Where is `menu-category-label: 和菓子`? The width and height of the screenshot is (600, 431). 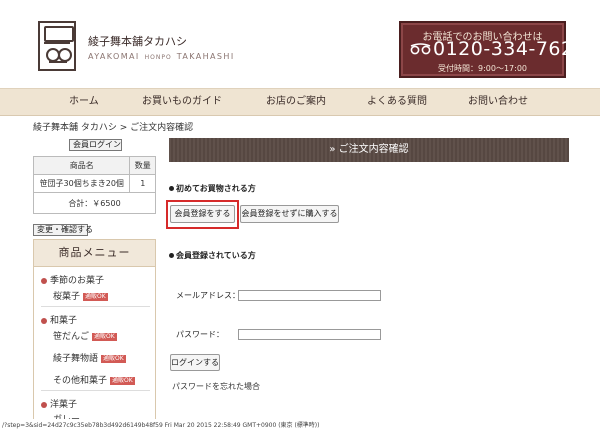 menu-category-label: 和菓子 is located at coordinates (64, 321).